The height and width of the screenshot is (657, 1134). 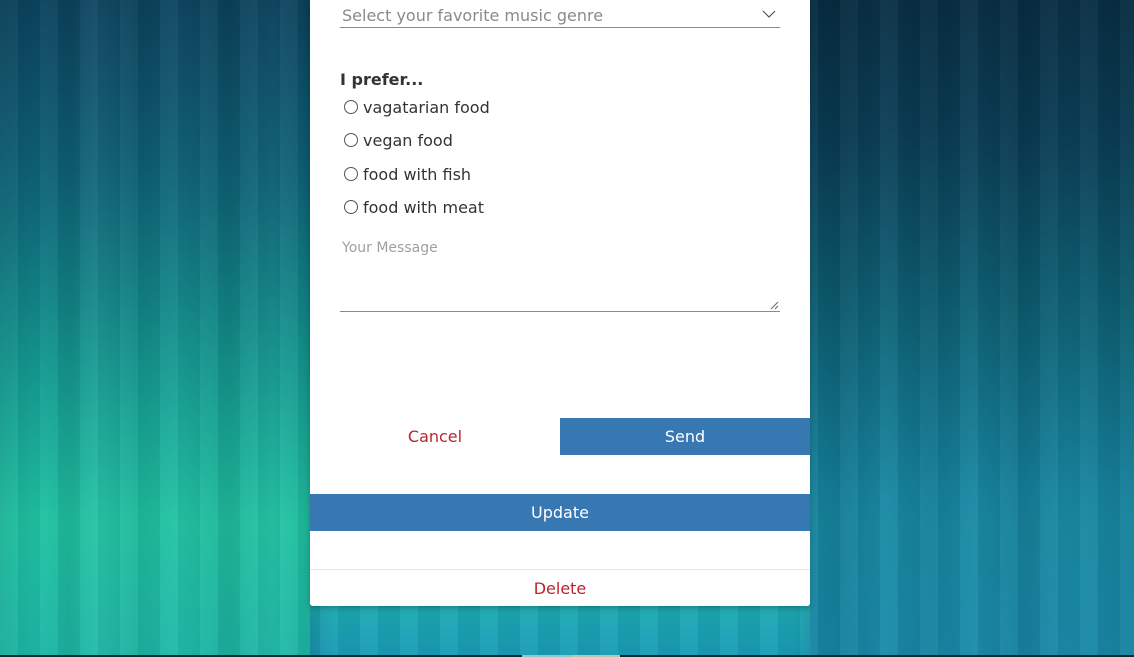 I want to click on cancel-button: Cancel, so click(x=435, y=436).